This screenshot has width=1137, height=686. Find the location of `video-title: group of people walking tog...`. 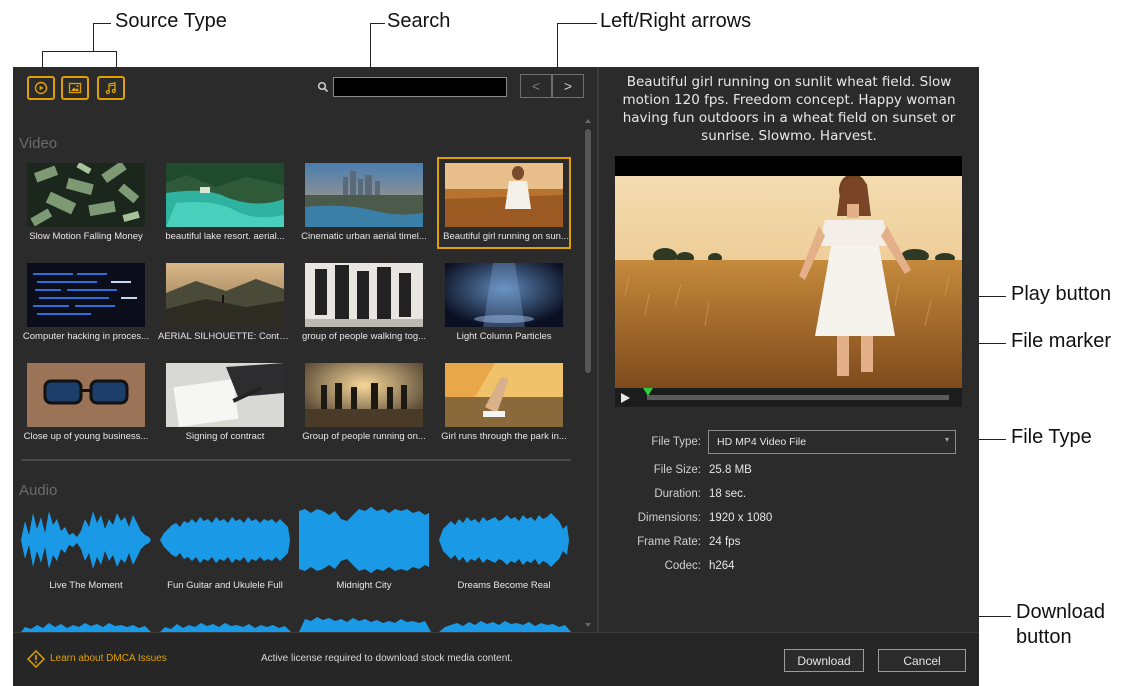

video-title: group of people walking tog... is located at coordinates (364, 336).